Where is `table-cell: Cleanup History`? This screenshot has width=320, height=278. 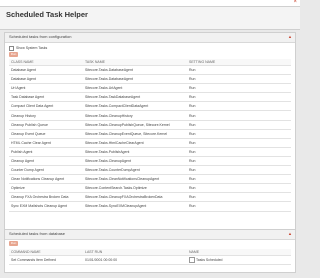 table-cell: Cleanup History is located at coordinates (46, 115).